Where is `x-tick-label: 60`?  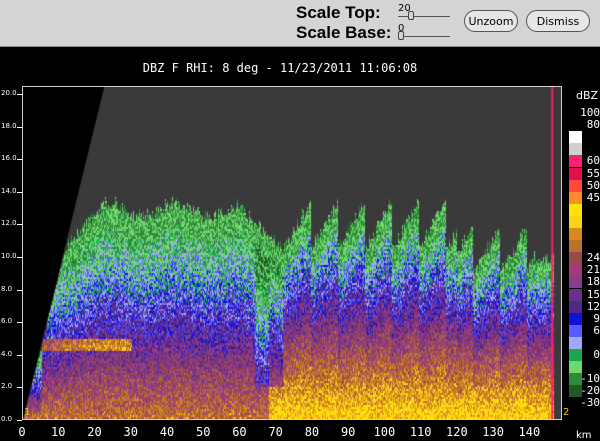 x-tick-label: 60 is located at coordinates (239, 432).